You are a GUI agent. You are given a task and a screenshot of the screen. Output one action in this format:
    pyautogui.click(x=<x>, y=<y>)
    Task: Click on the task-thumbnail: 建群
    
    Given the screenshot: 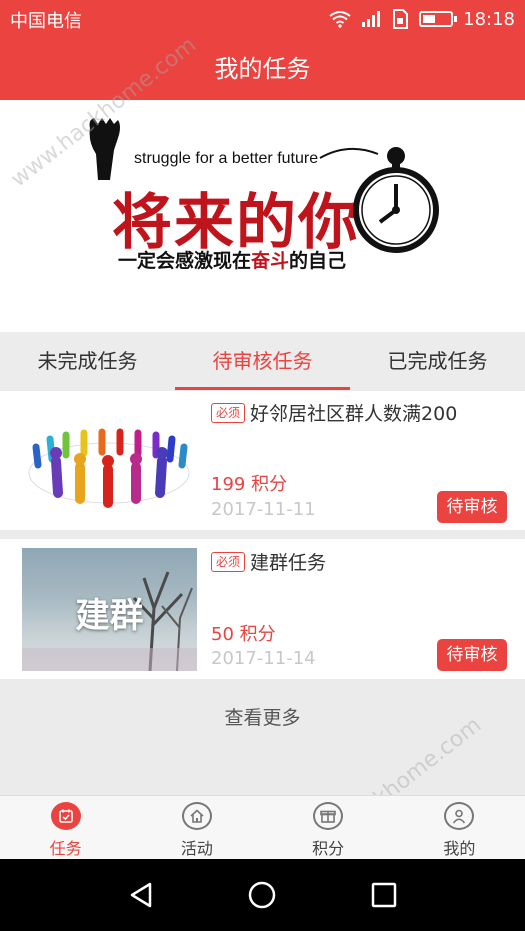 What is the action you would take?
    pyautogui.click(x=109, y=609)
    